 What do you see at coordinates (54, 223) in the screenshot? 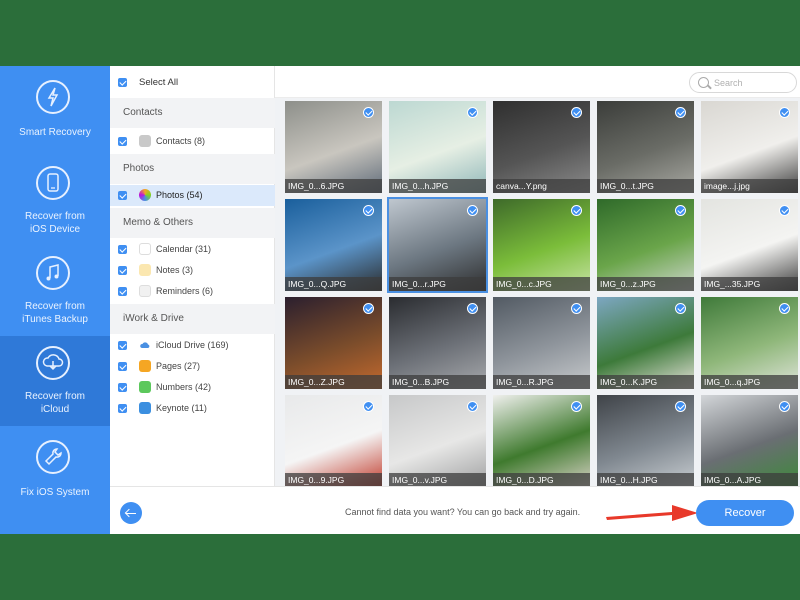
I see `nav-label-ios-device: Recover from iOS Device` at bounding box center [54, 223].